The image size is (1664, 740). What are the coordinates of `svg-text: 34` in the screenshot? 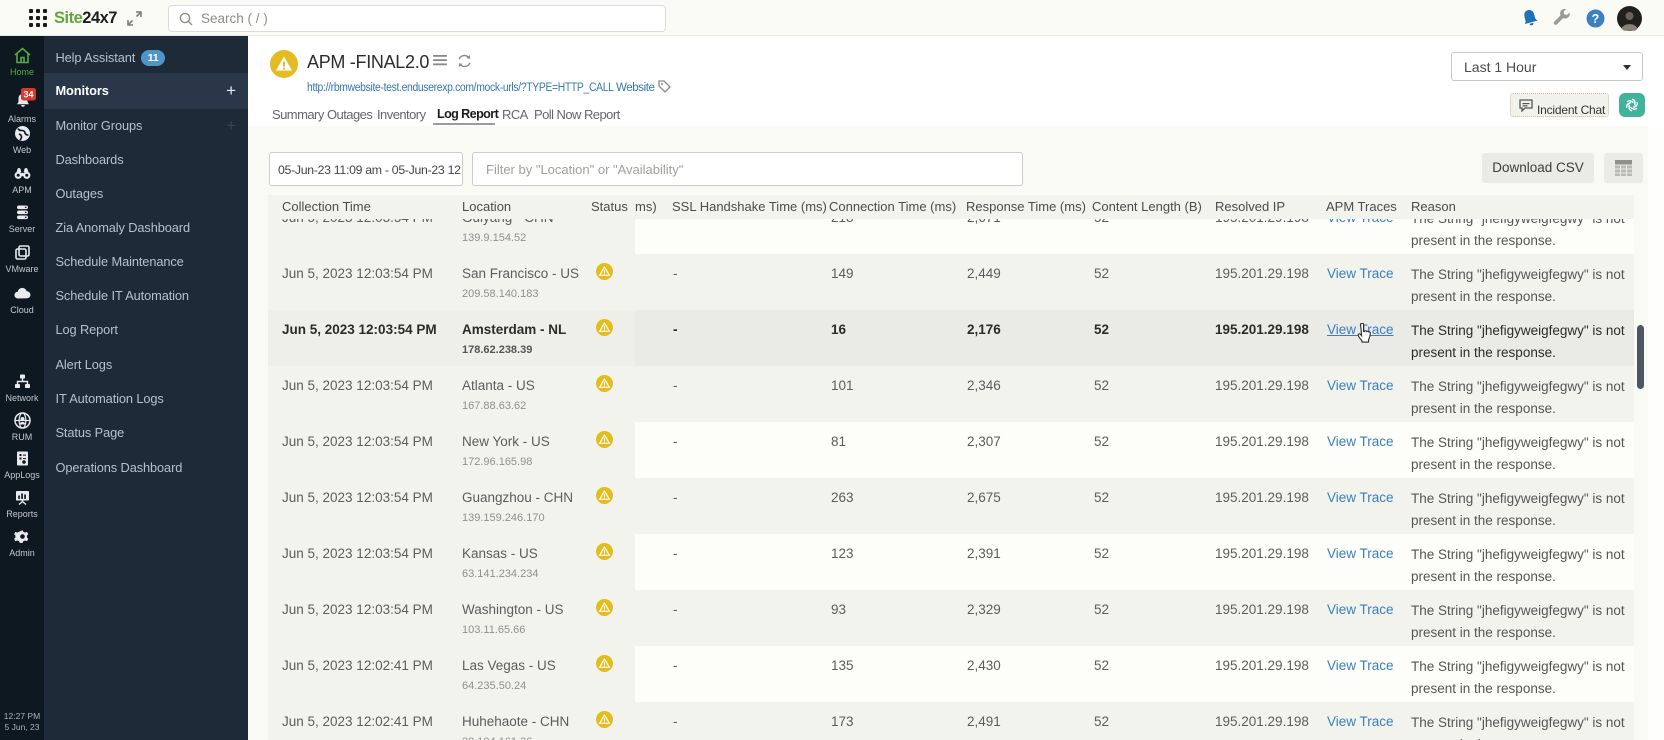 It's located at (28, 95).